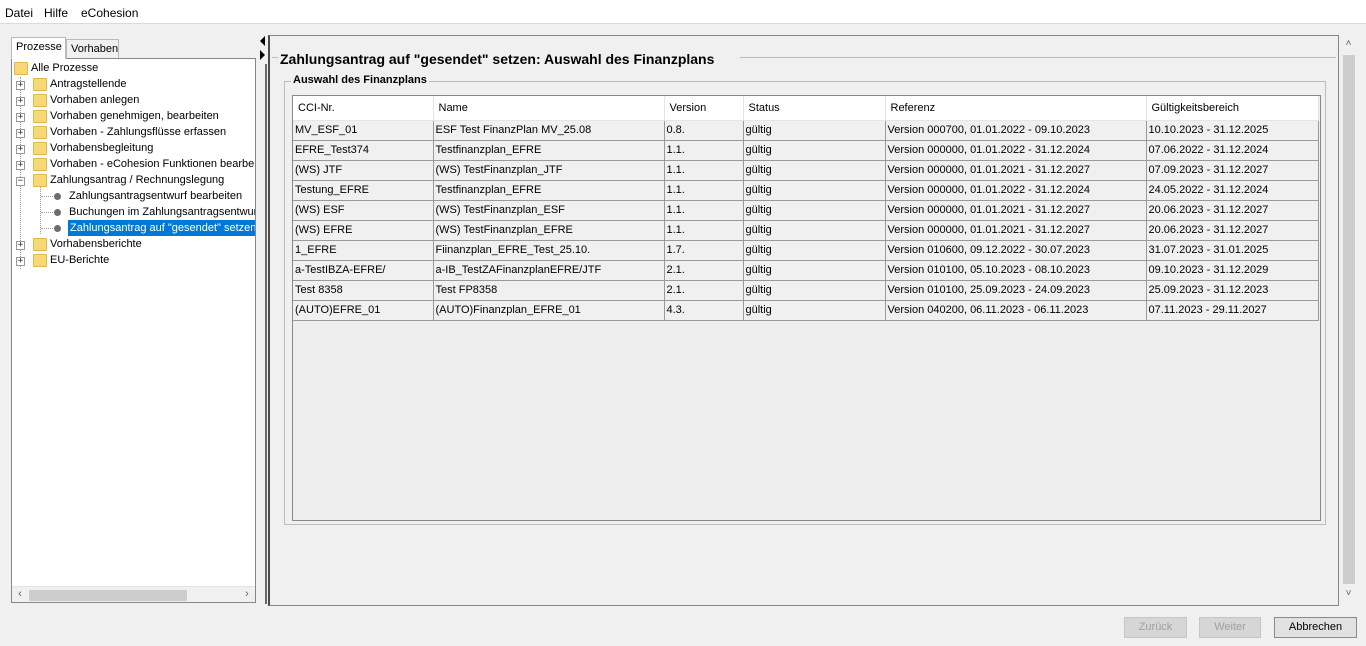  Describe the element at coordinates (1232, 130) in the screenshot. I see `table-cell: 10.10.2023 - 31.12.2025` at that location.